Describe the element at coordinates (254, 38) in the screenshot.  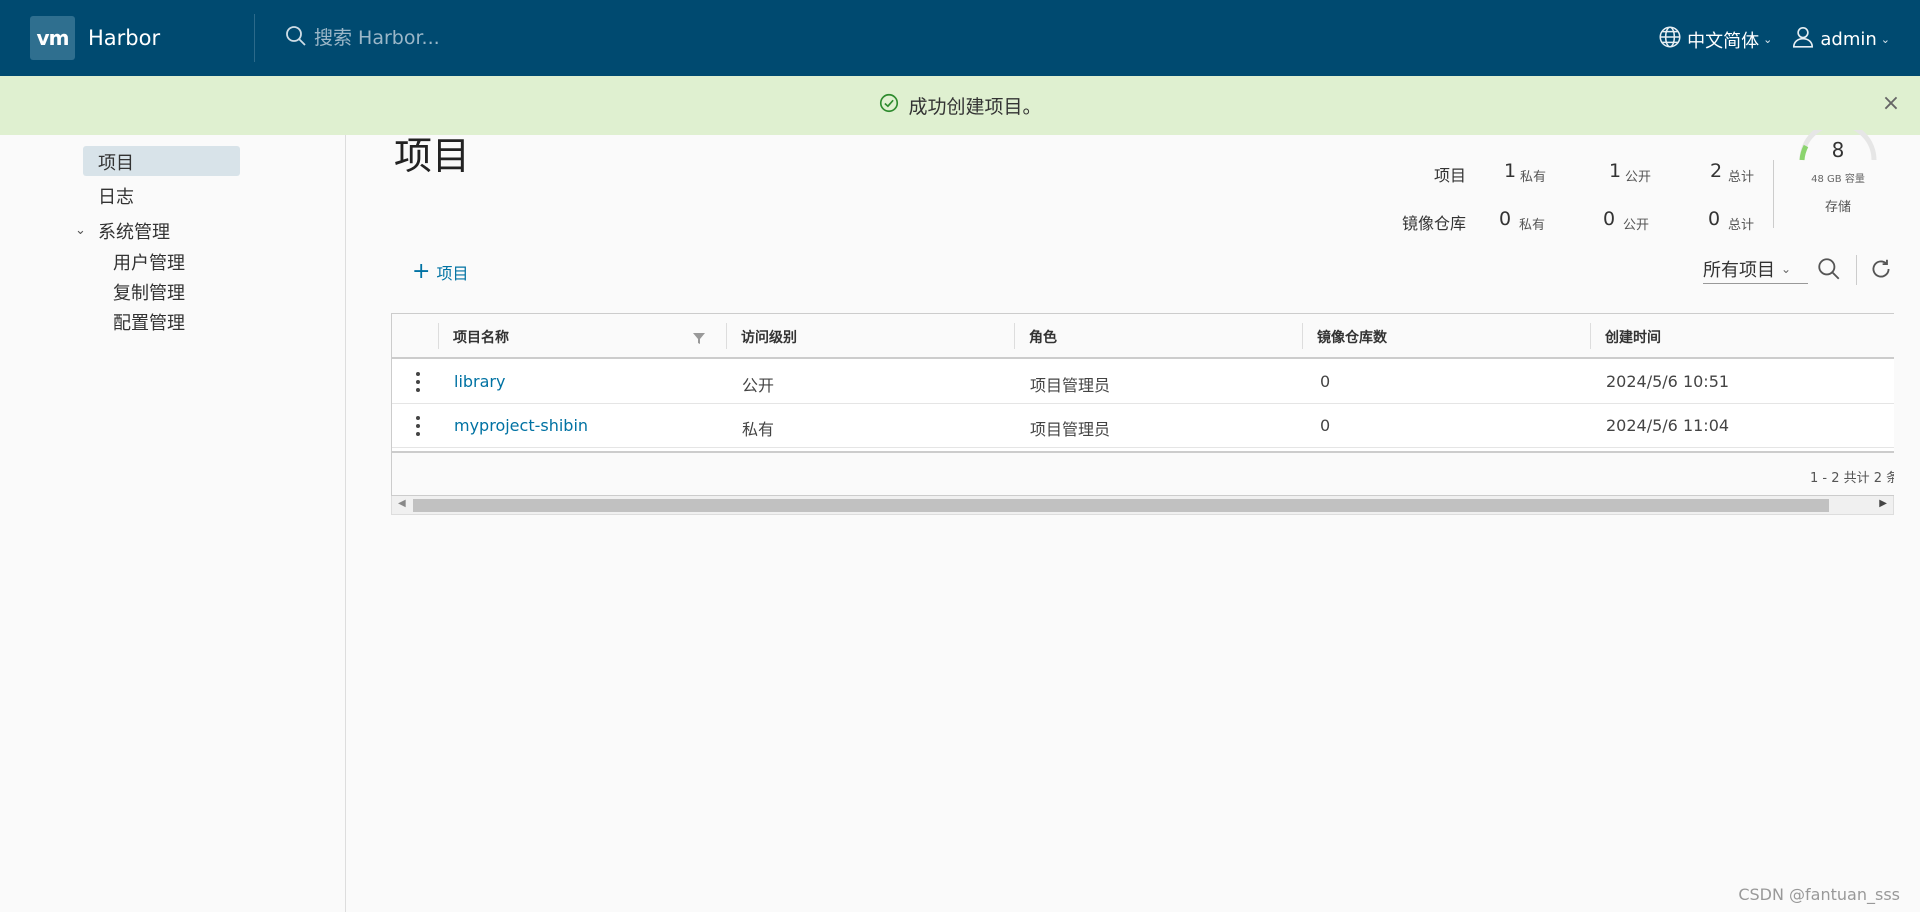
I see `header-divider` at that location.